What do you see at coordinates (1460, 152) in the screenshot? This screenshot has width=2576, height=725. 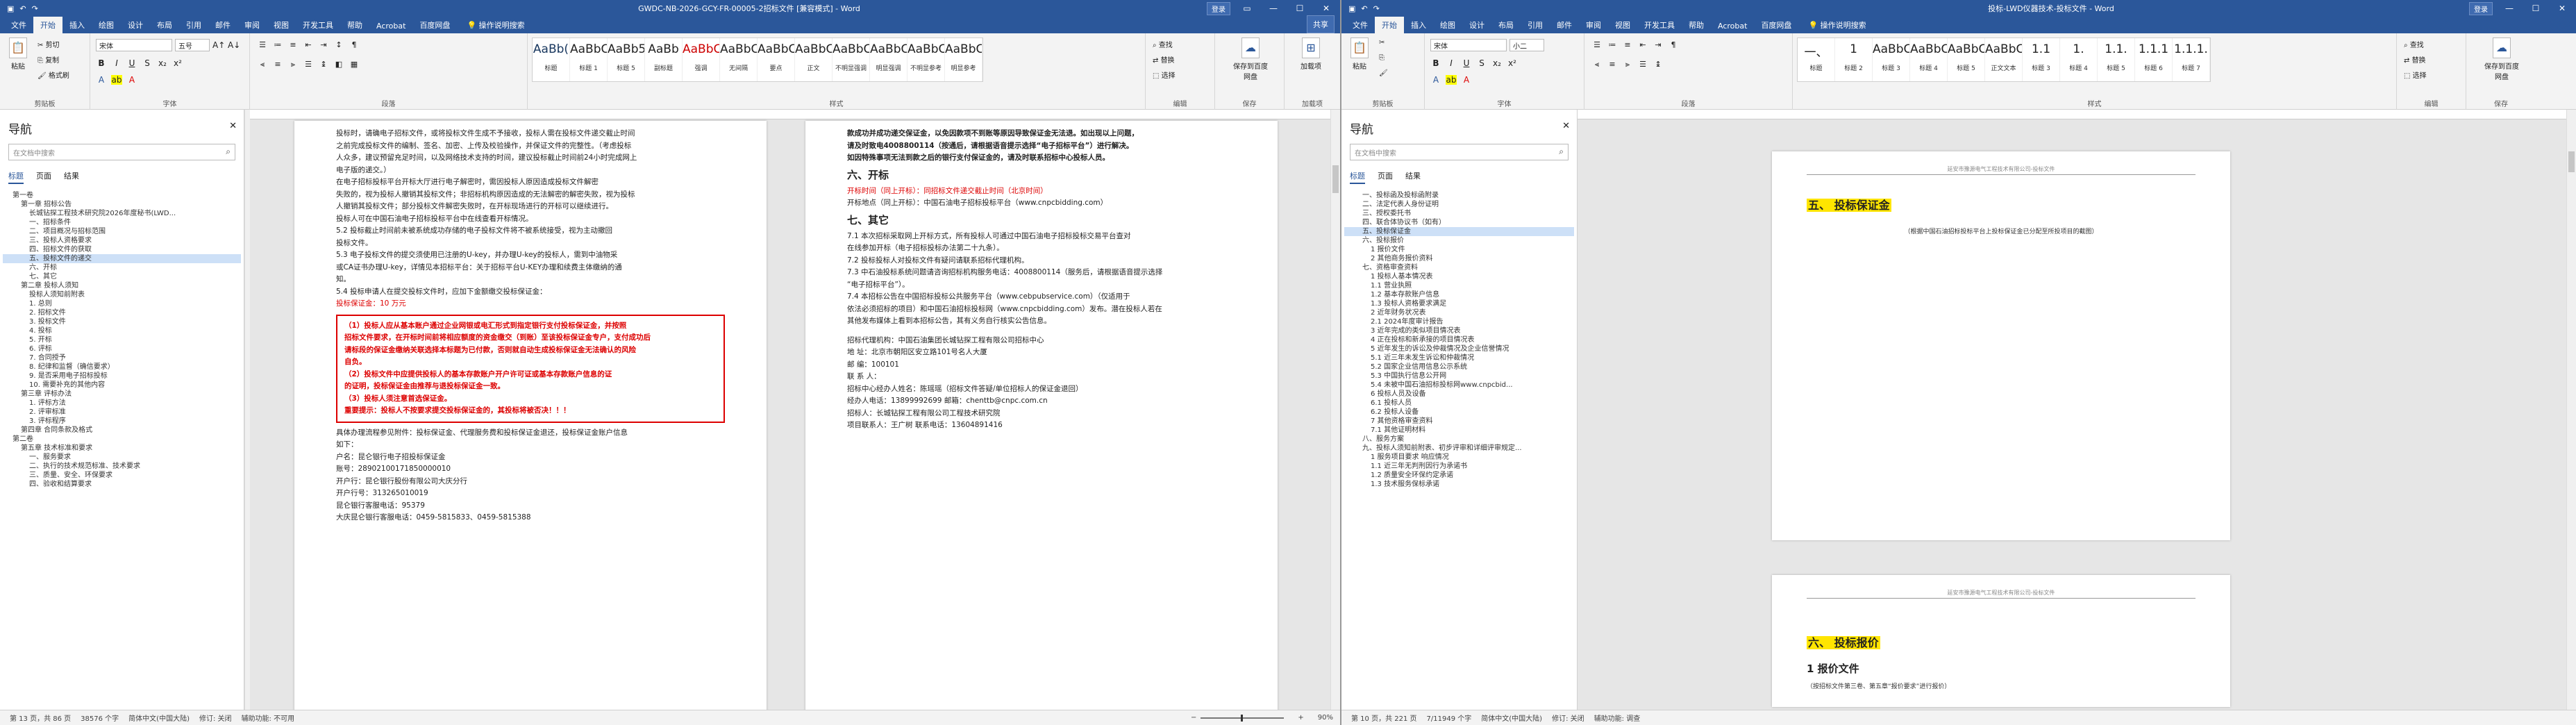 I see `nav-search-input: 在文档中搜索 ⌕` at bounding box center [1460, 152].